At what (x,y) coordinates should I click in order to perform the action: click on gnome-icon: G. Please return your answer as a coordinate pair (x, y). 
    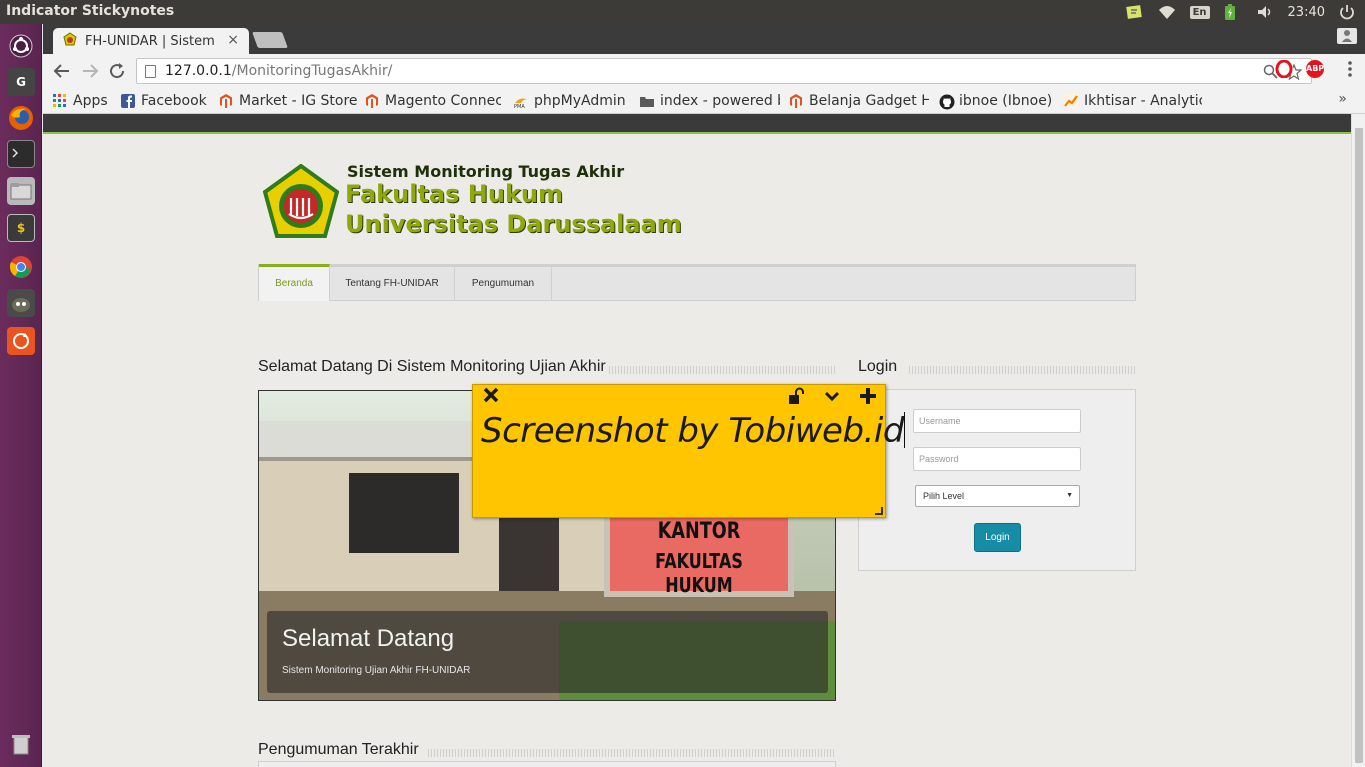
    Looking at the image, I should click on (21, 82).